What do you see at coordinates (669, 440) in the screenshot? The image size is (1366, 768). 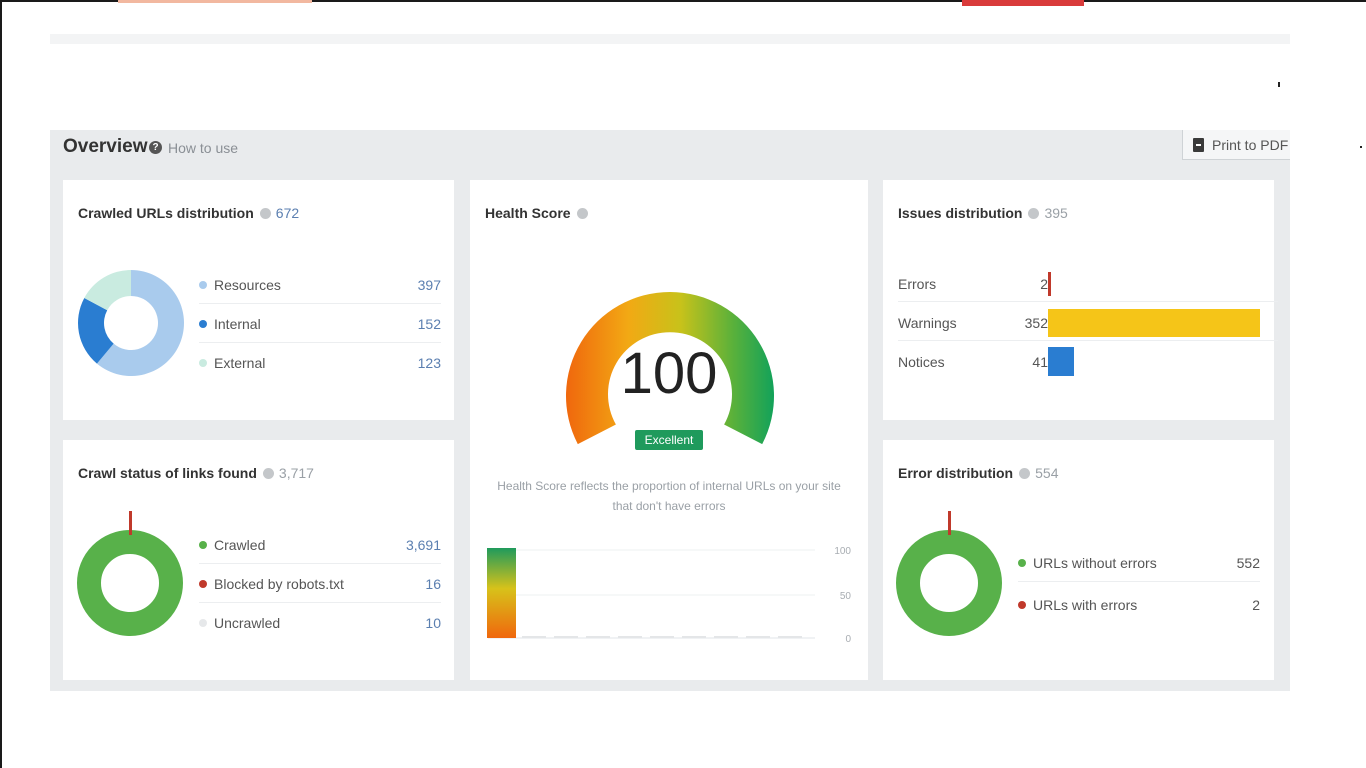 I see `excellent-badge: Excellent` at bounding box center [669, 440].